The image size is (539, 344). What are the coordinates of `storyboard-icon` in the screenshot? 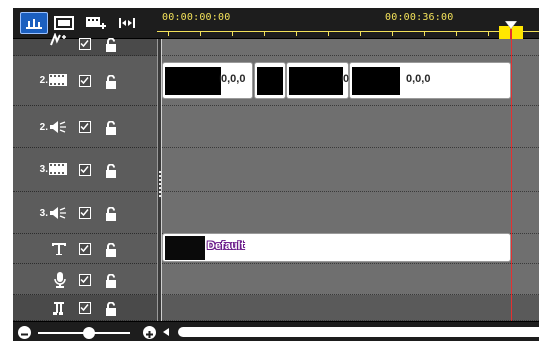 It's located at (64, 23).